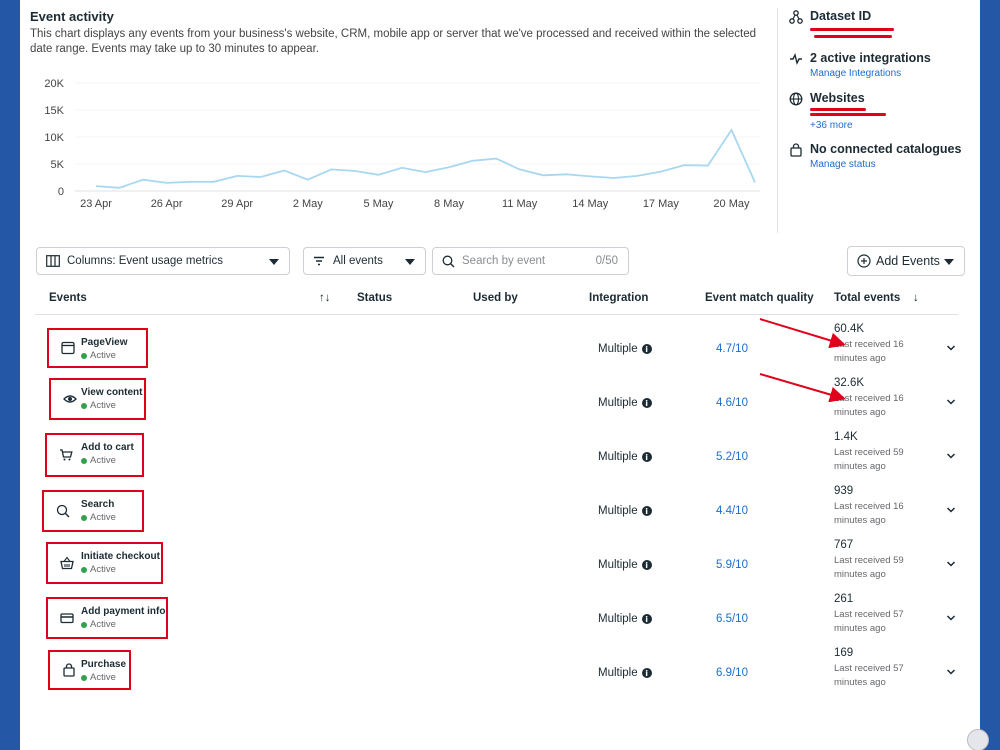 This screenshot has width=1000, height=750. Describe the element at coordinates (54, 111) in the screenshot. I see `chart-y-tick-label: 15K` at that location.